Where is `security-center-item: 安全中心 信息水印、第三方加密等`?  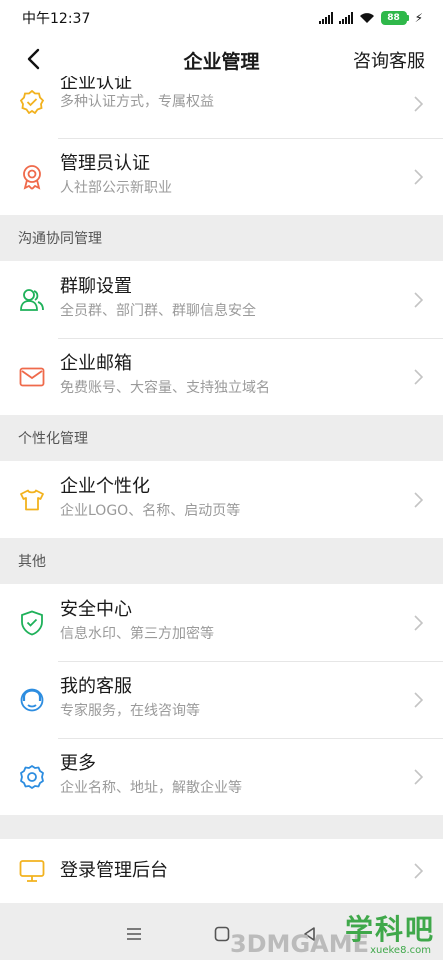
security-center-item: 安全中心 信息水印、第三方加密等 is located at coordinates (221, 622).